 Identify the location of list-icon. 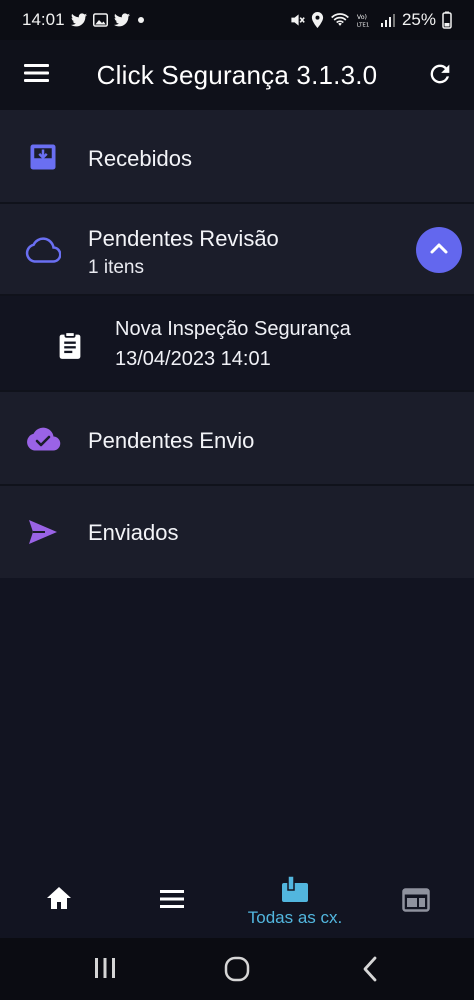
(172, 901).